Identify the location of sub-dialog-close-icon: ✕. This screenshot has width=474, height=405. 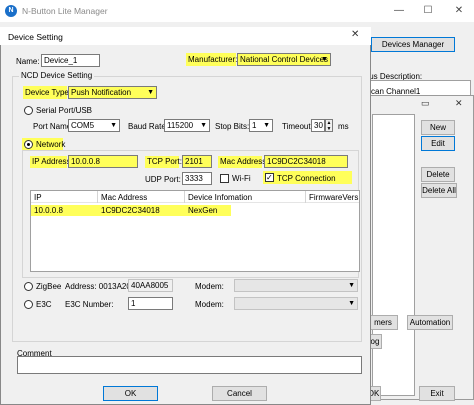
(459, 103).